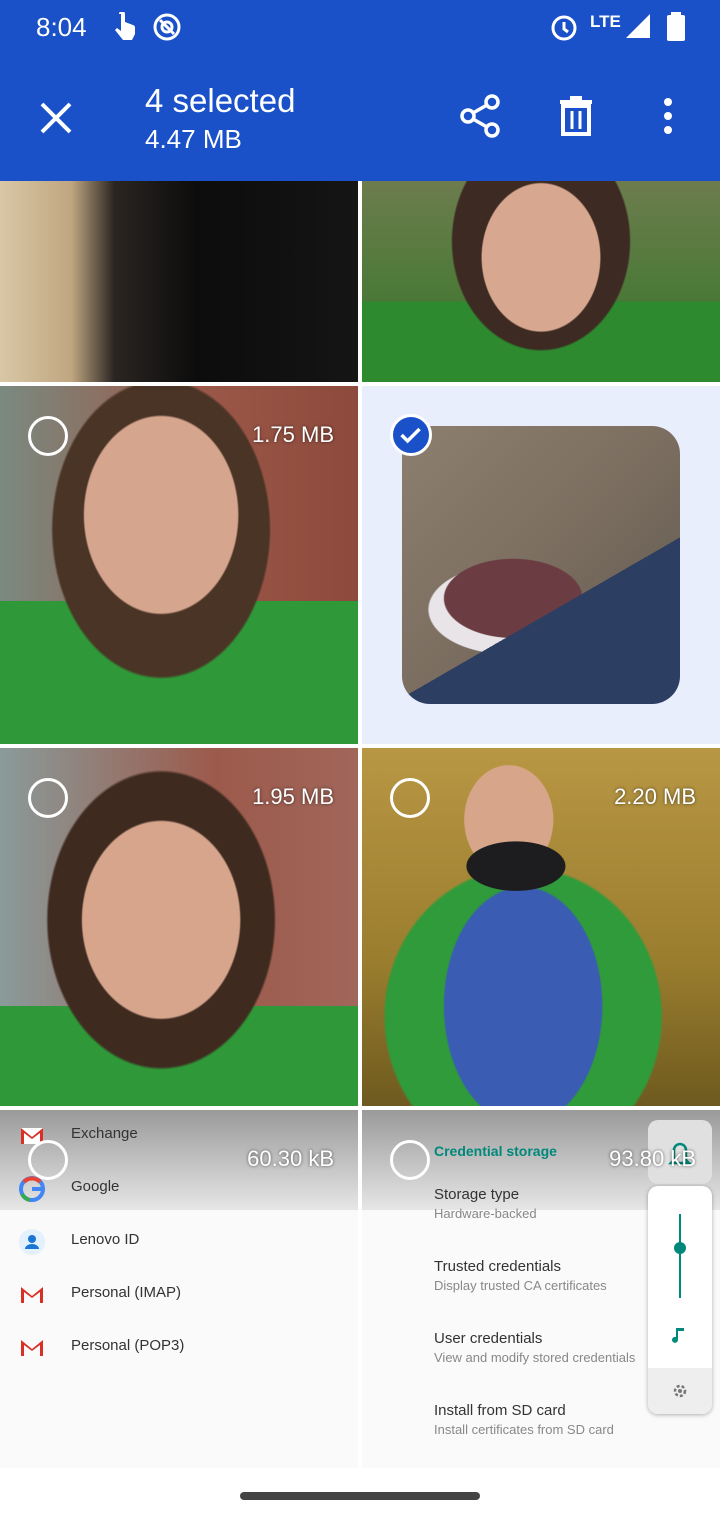  What do you see at coordinates (179, 1348) in the screenshot?
I see `list-item: Personal (POP3)` at bounding box center [179, 1348].